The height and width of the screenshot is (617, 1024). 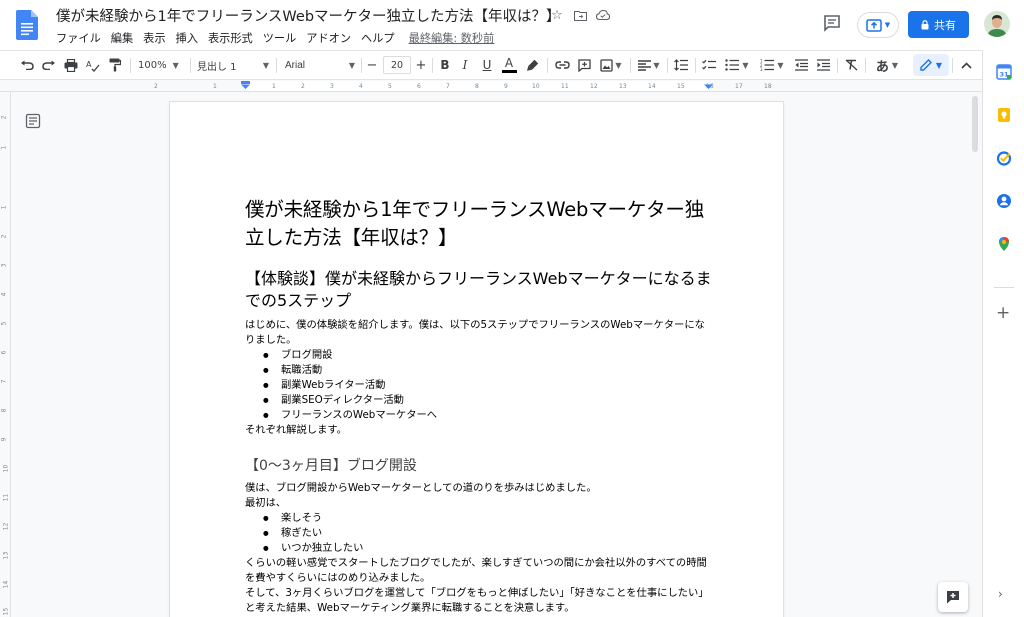 What do you see at coordinates (49, 65) in the screenshot?
I see `redo-button` at bounding box center [49, 65].